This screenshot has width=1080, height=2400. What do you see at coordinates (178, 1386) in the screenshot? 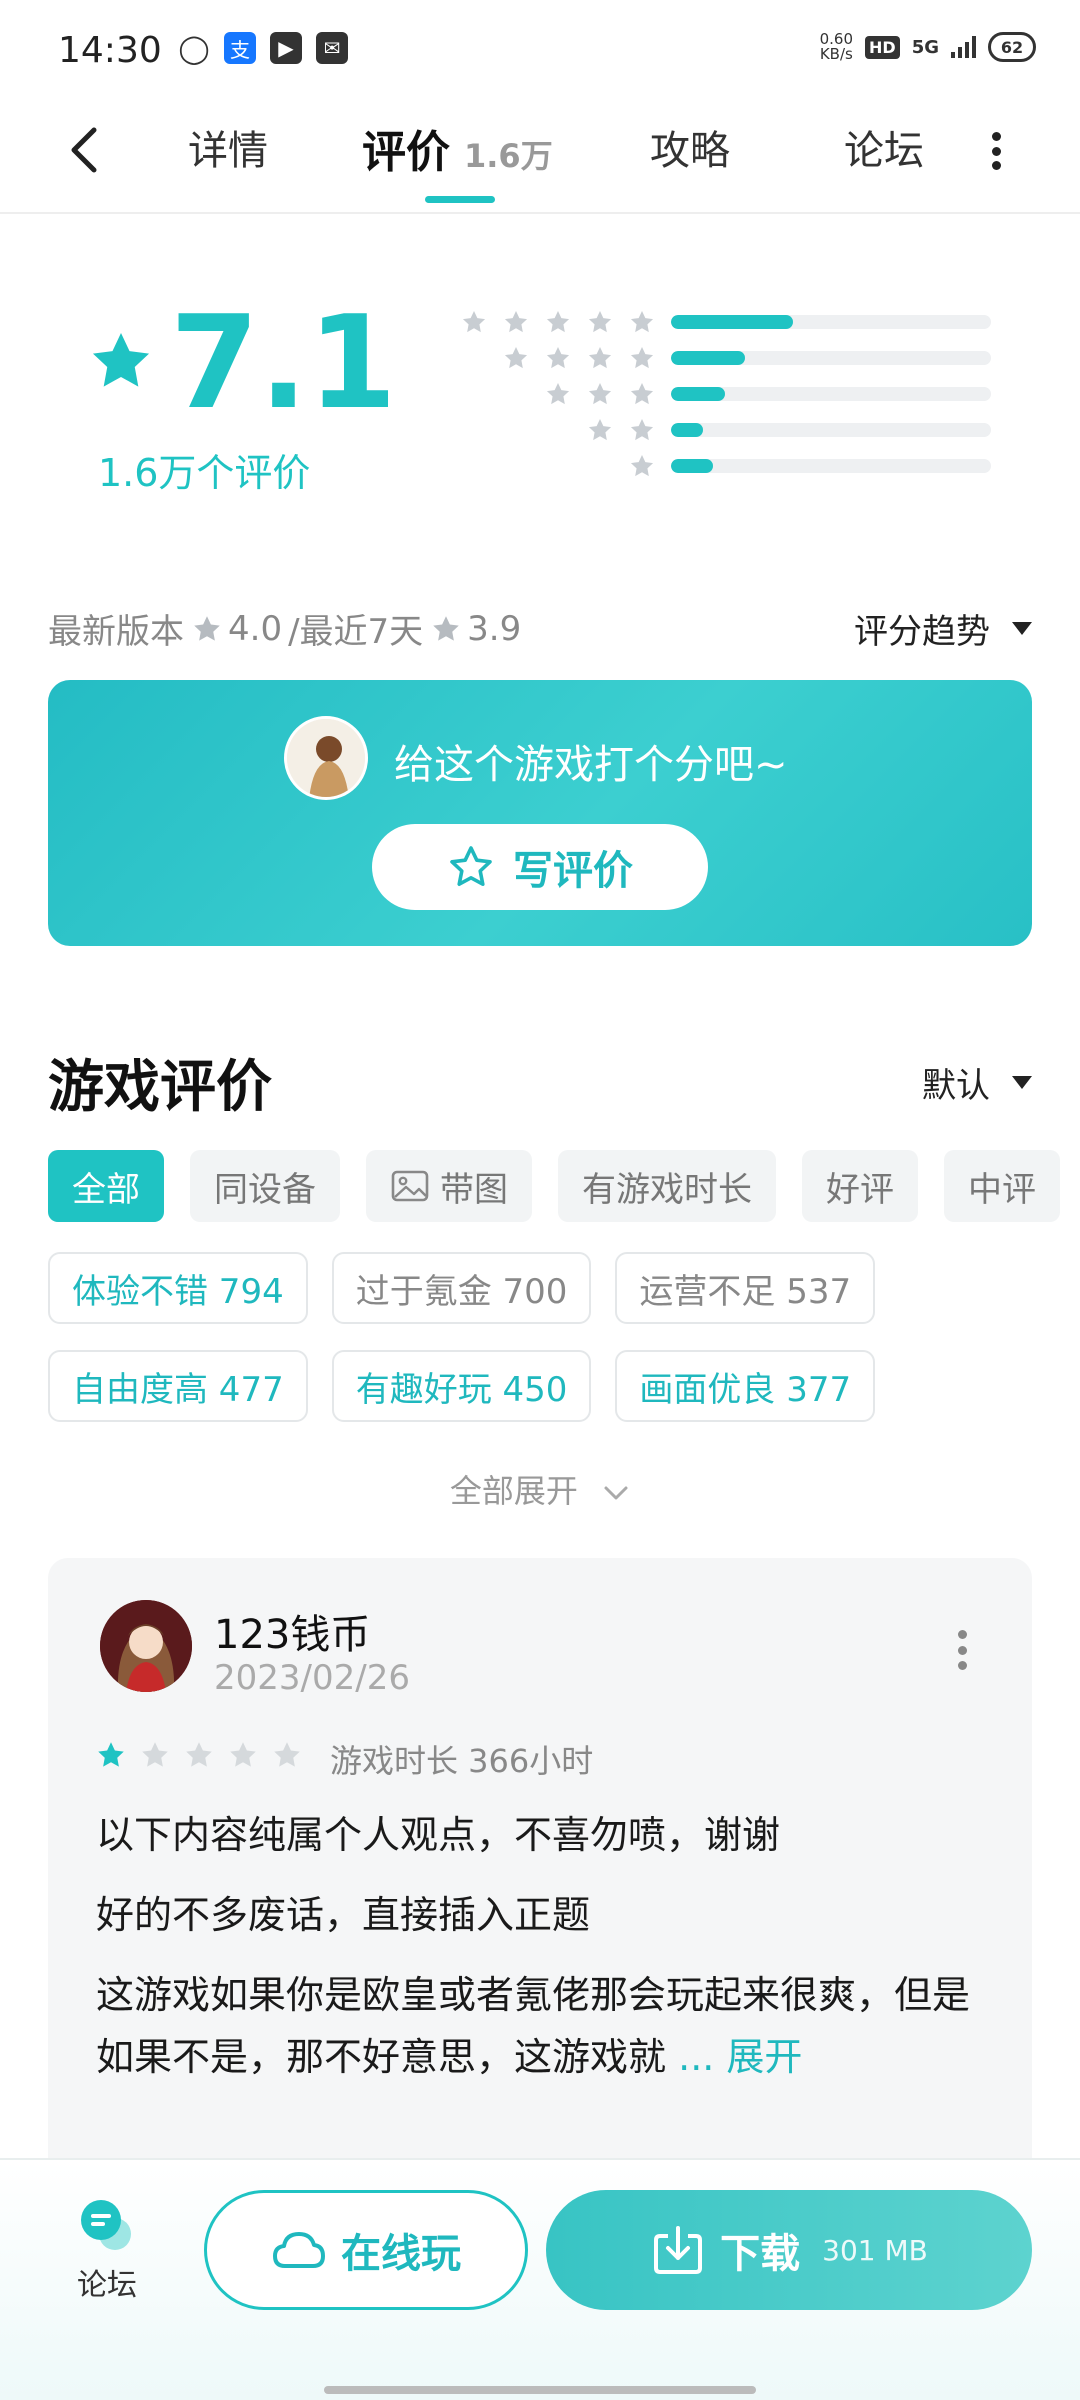
I see `tag-high-freedom: 自由度高 477` at bounding box center [178, 1386].